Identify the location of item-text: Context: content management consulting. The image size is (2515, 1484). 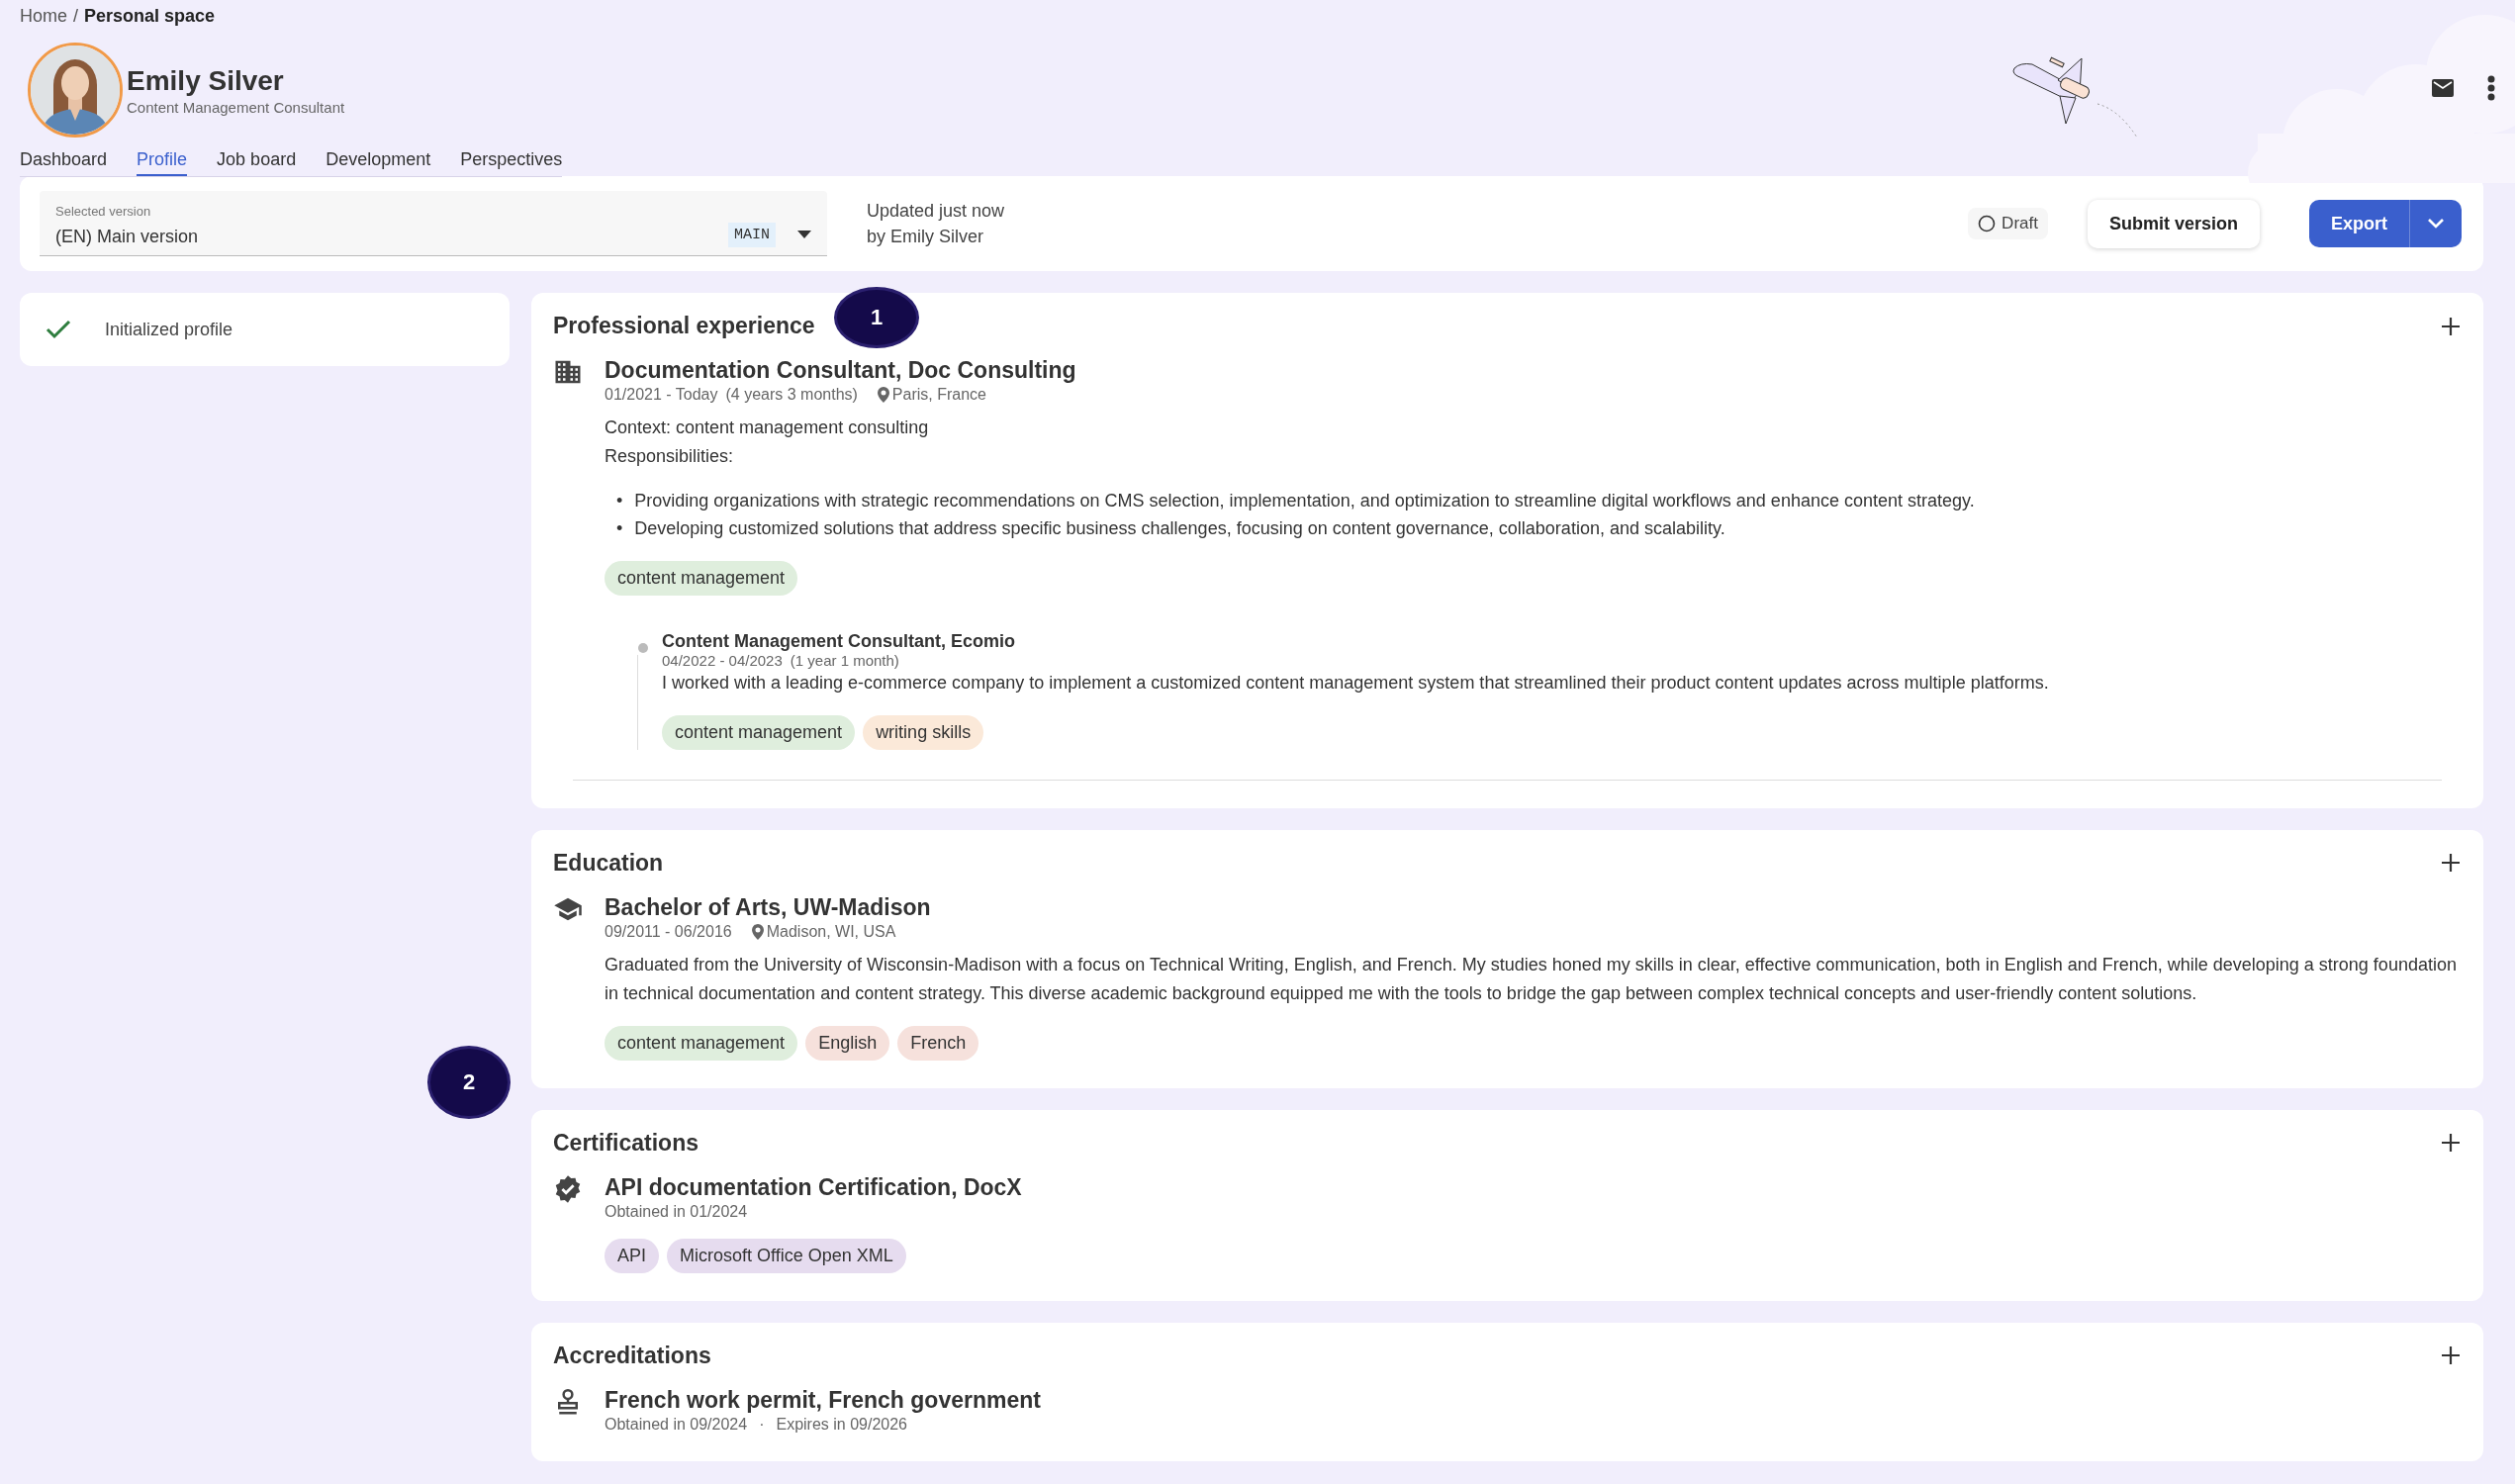
(767, 428).